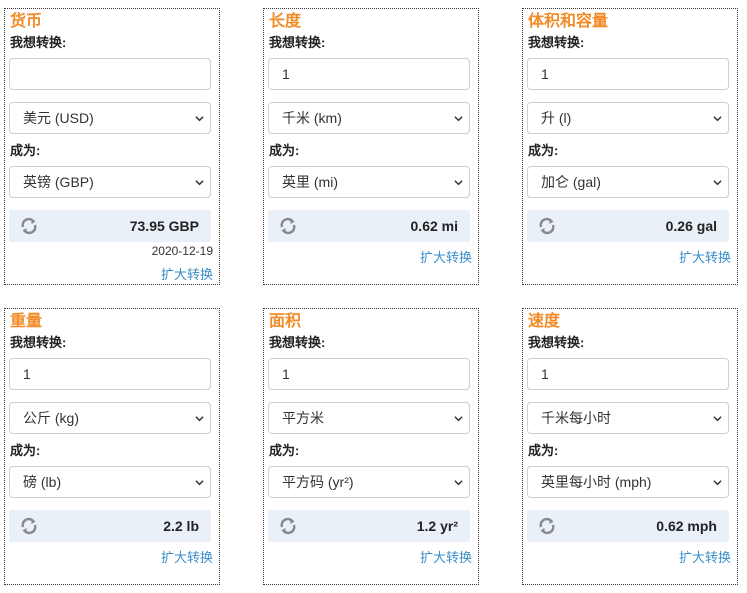  Describe the element at coordinates (596, 482) in the screenshot. I see `to-unit-value: 英里每小时 (mph)` at that location.